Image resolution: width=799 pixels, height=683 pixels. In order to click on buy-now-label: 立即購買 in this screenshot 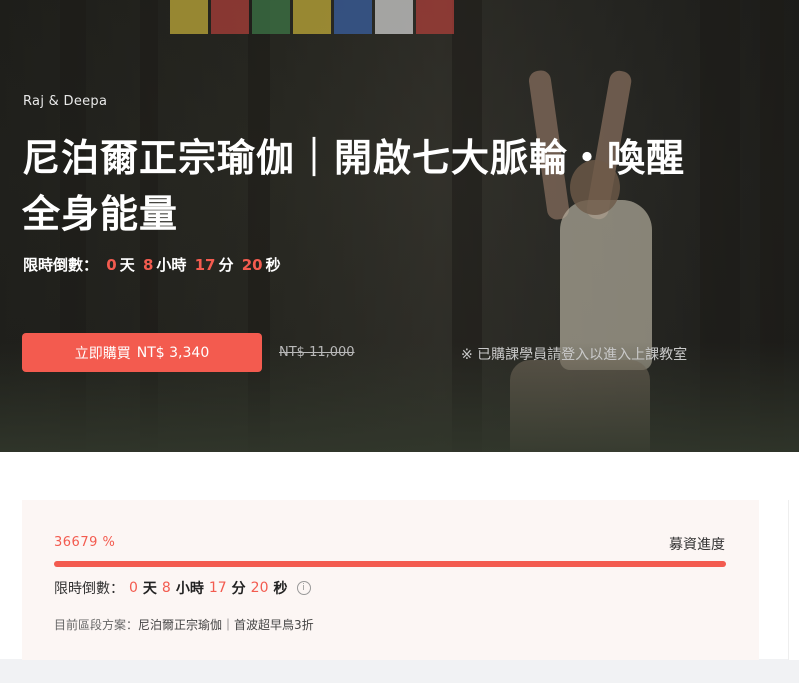, I will do `click(102, 353)`.